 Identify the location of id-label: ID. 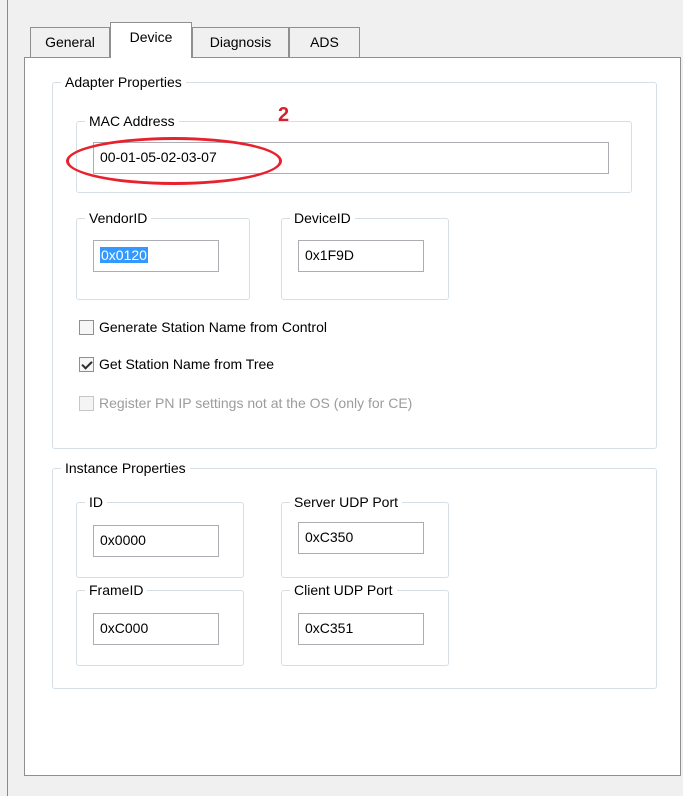
(96, 502).